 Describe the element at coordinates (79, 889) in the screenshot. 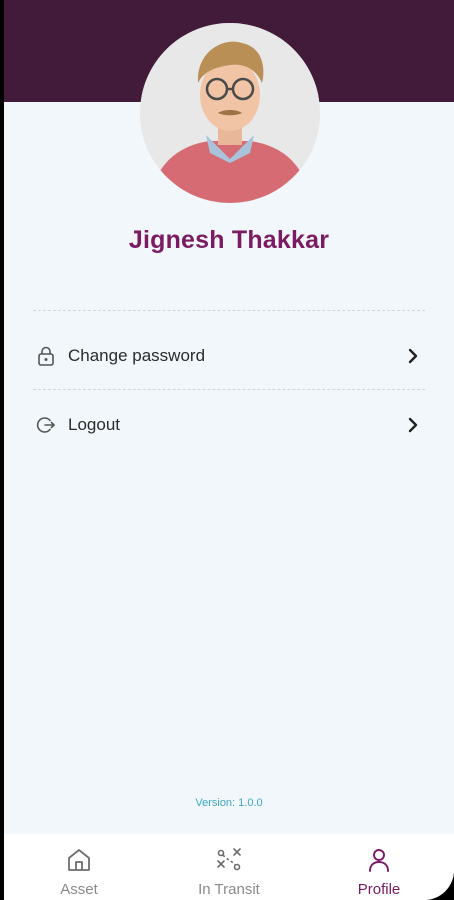

I see `nav-label-asset: Asset` at that location.